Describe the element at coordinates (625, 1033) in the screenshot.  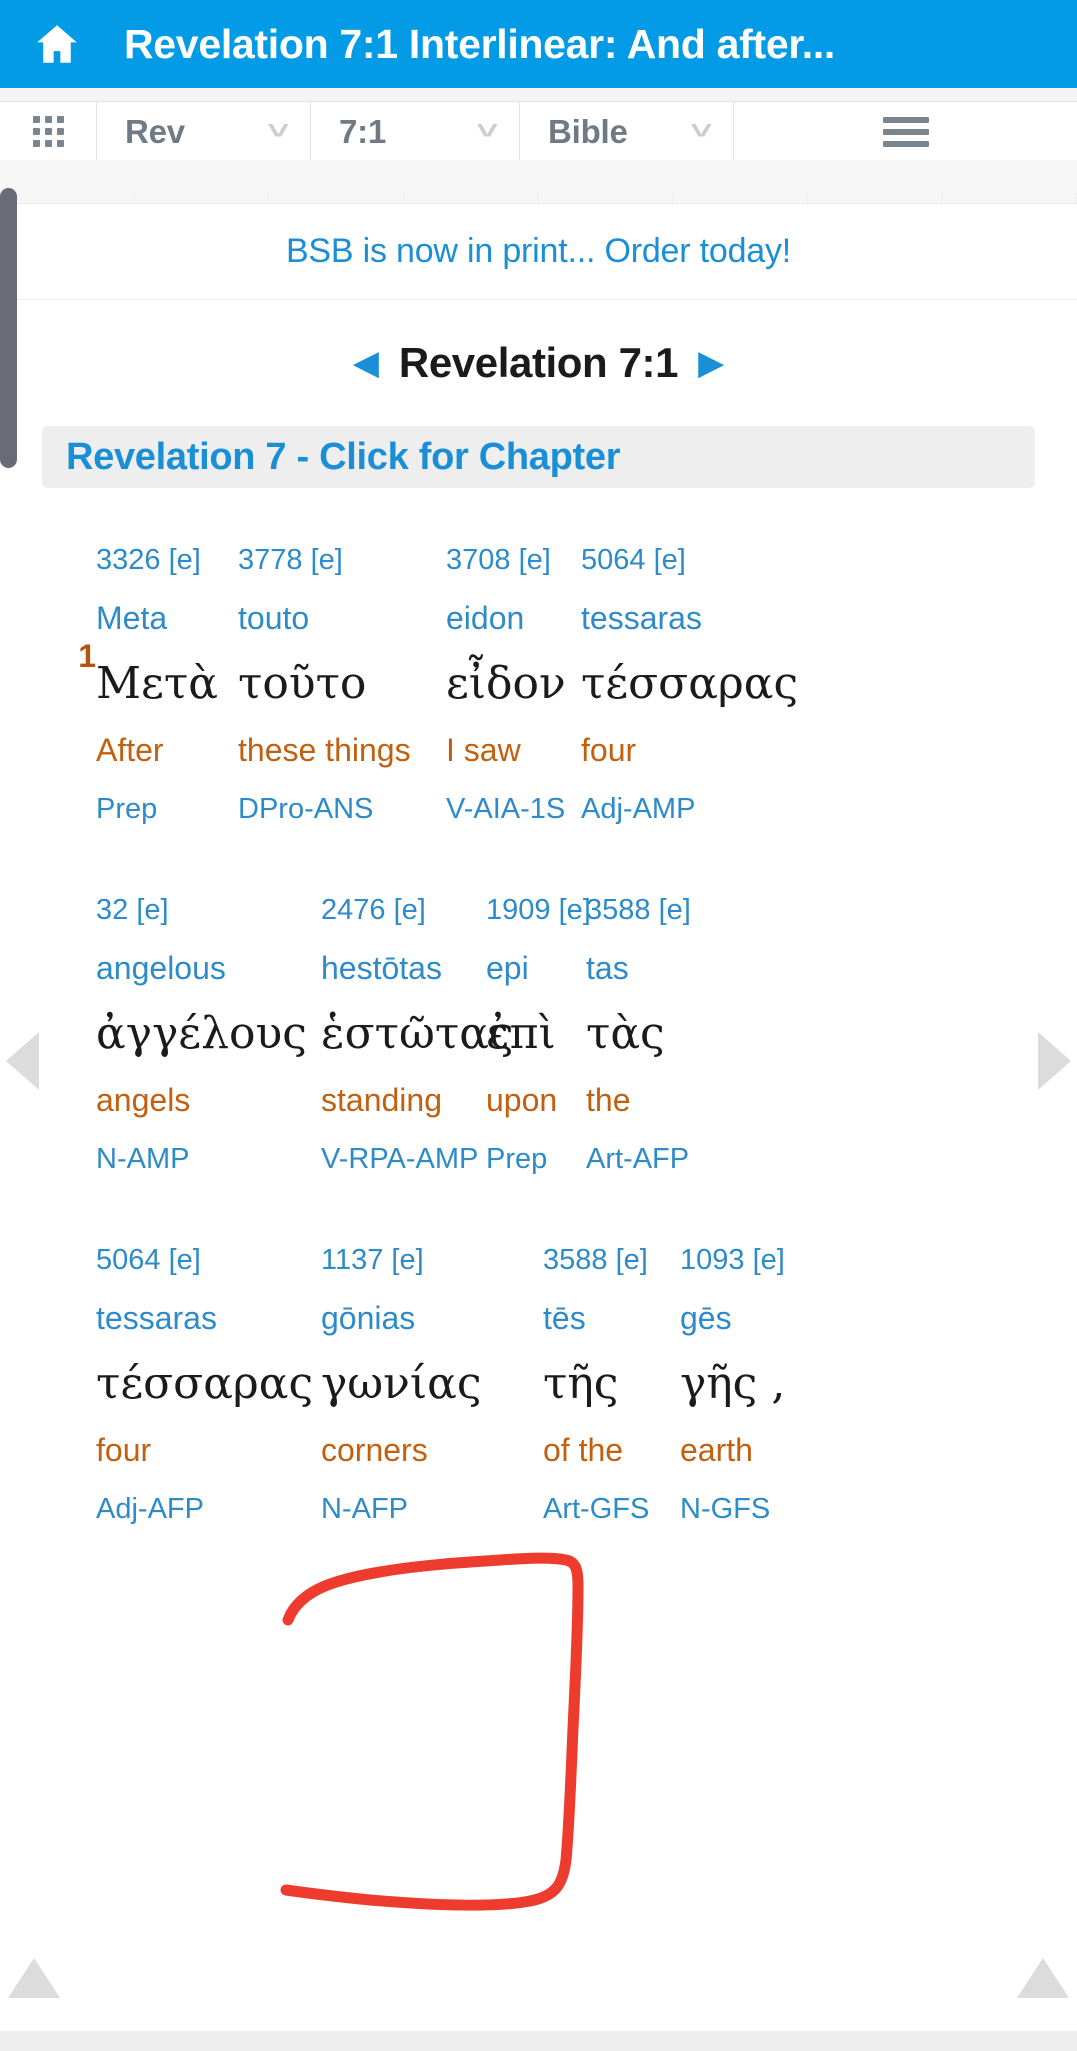
I see `greek-word-text: τὰς` at that location.